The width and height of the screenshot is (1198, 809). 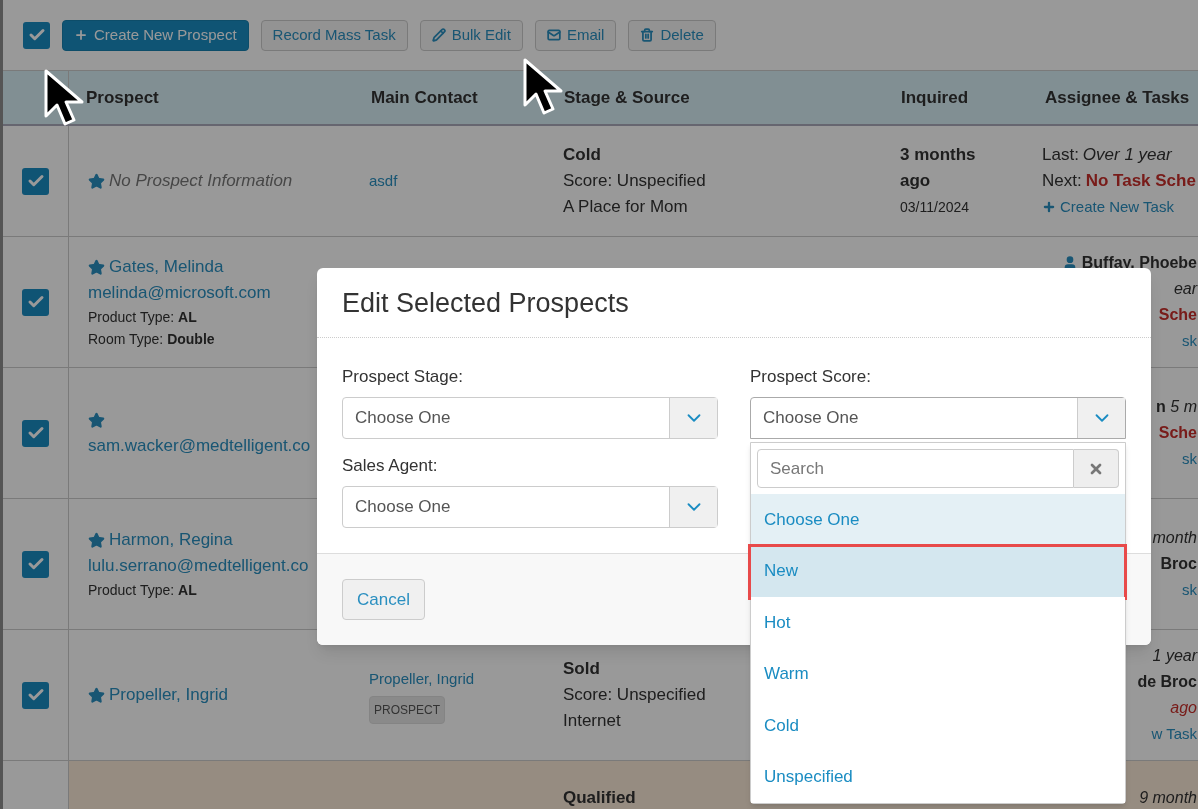 What do you see at coordinates (1168, 798) in the screenshot?
I see `italic-text: 9 month` at bounding box center [1168, 798].